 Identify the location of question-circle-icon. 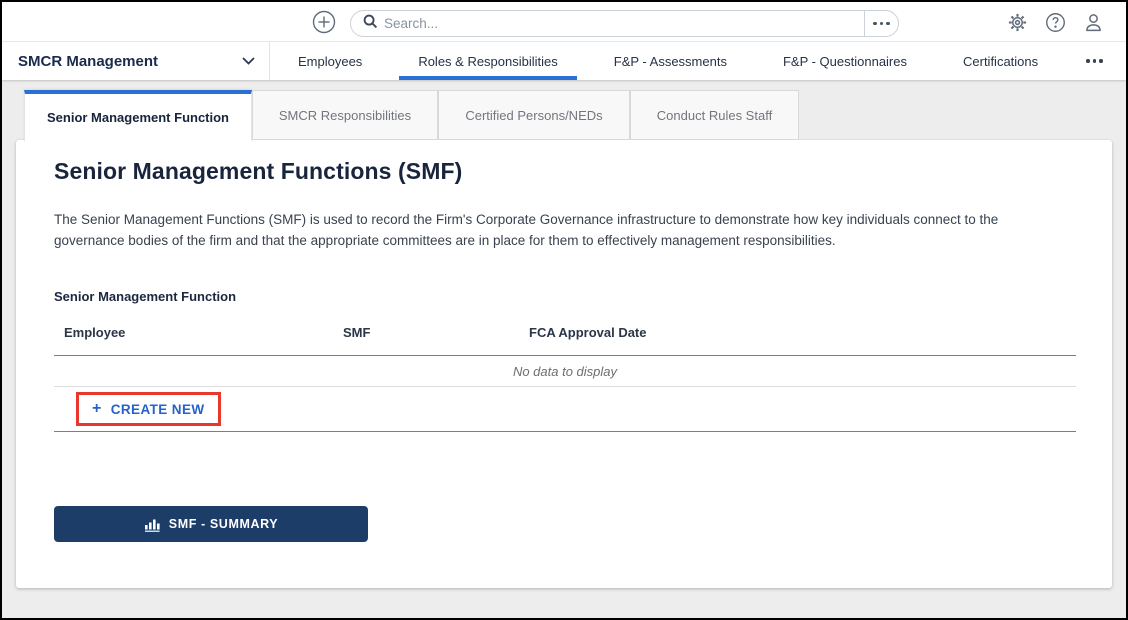
(1055, 22).